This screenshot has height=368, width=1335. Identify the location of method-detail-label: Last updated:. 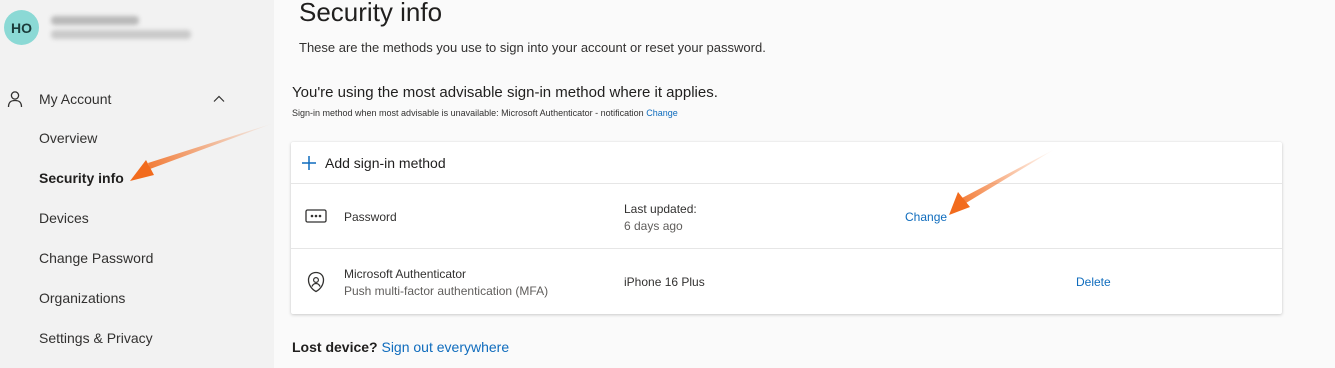
(660, 209).